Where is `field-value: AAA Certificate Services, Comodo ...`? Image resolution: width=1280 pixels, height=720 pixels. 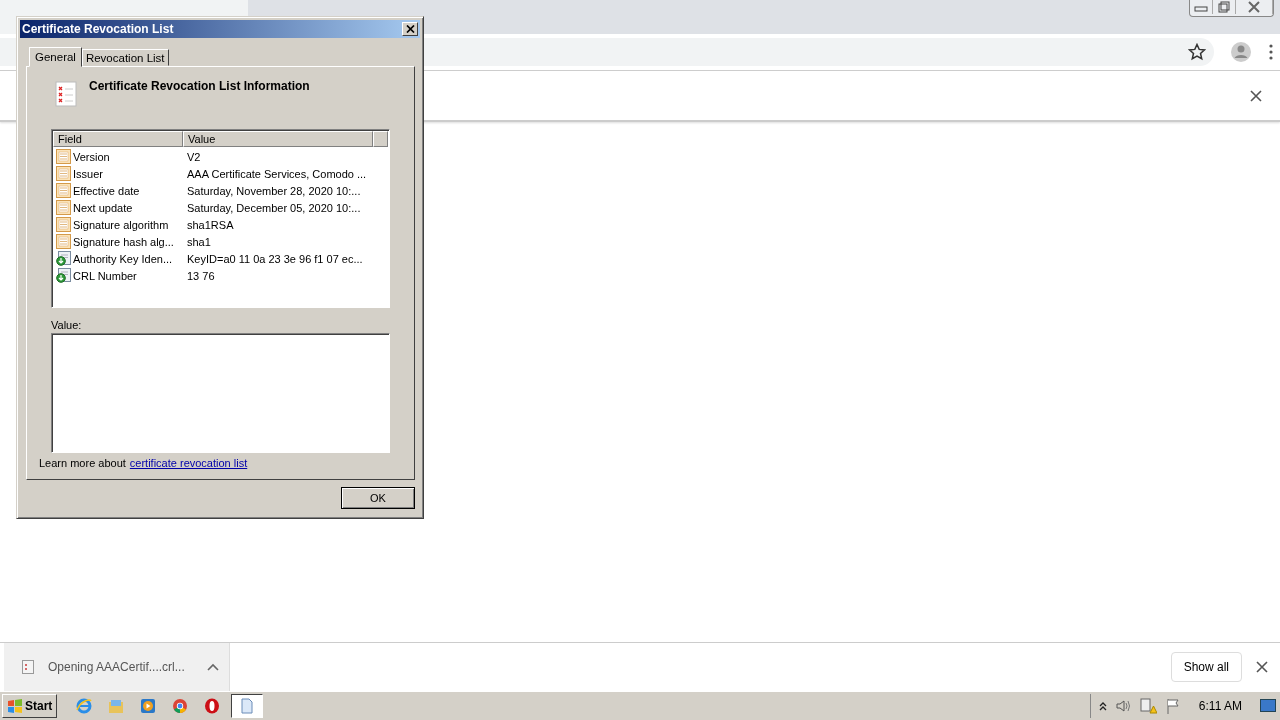 field-value: AAA Certificate Services, Comodo ... is located at coordinates (276, 173).